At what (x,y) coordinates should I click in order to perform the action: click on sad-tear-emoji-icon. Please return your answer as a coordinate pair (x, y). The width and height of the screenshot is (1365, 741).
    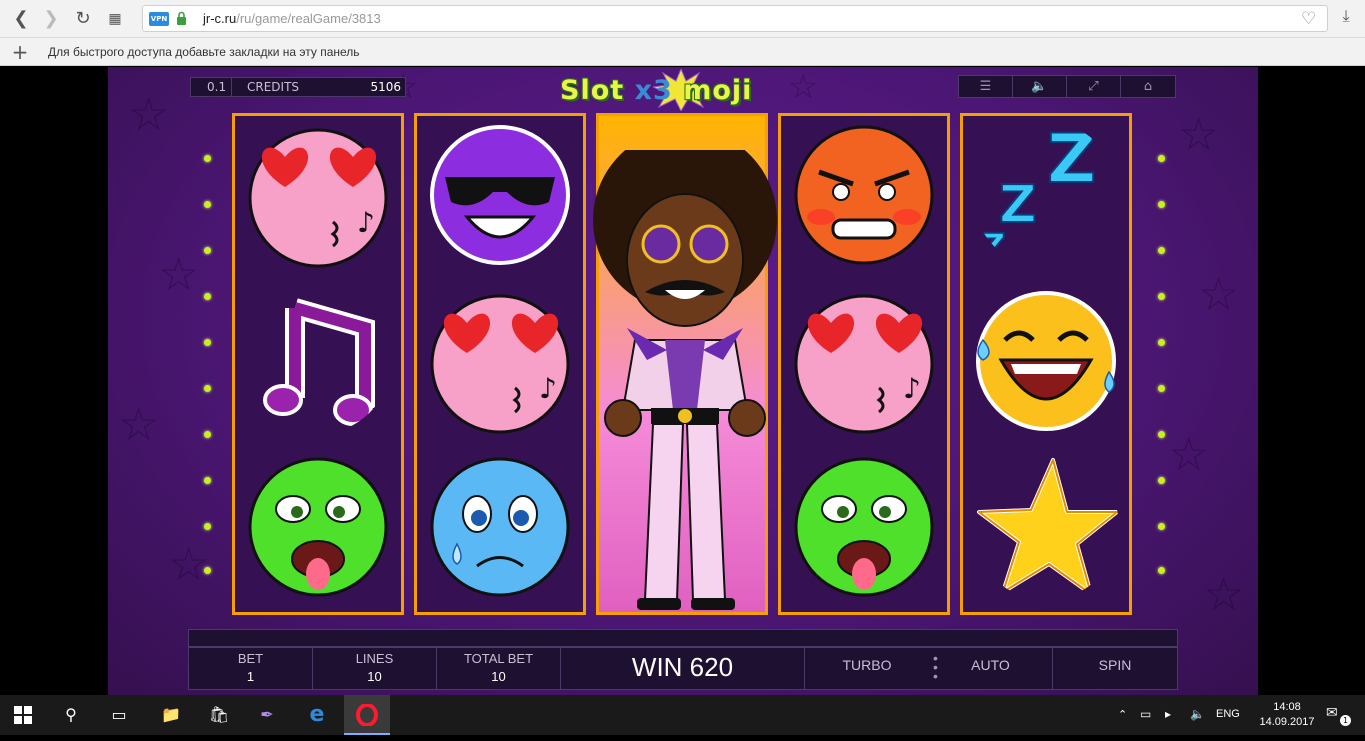
    Looking at the image, I should click on (500, 527).